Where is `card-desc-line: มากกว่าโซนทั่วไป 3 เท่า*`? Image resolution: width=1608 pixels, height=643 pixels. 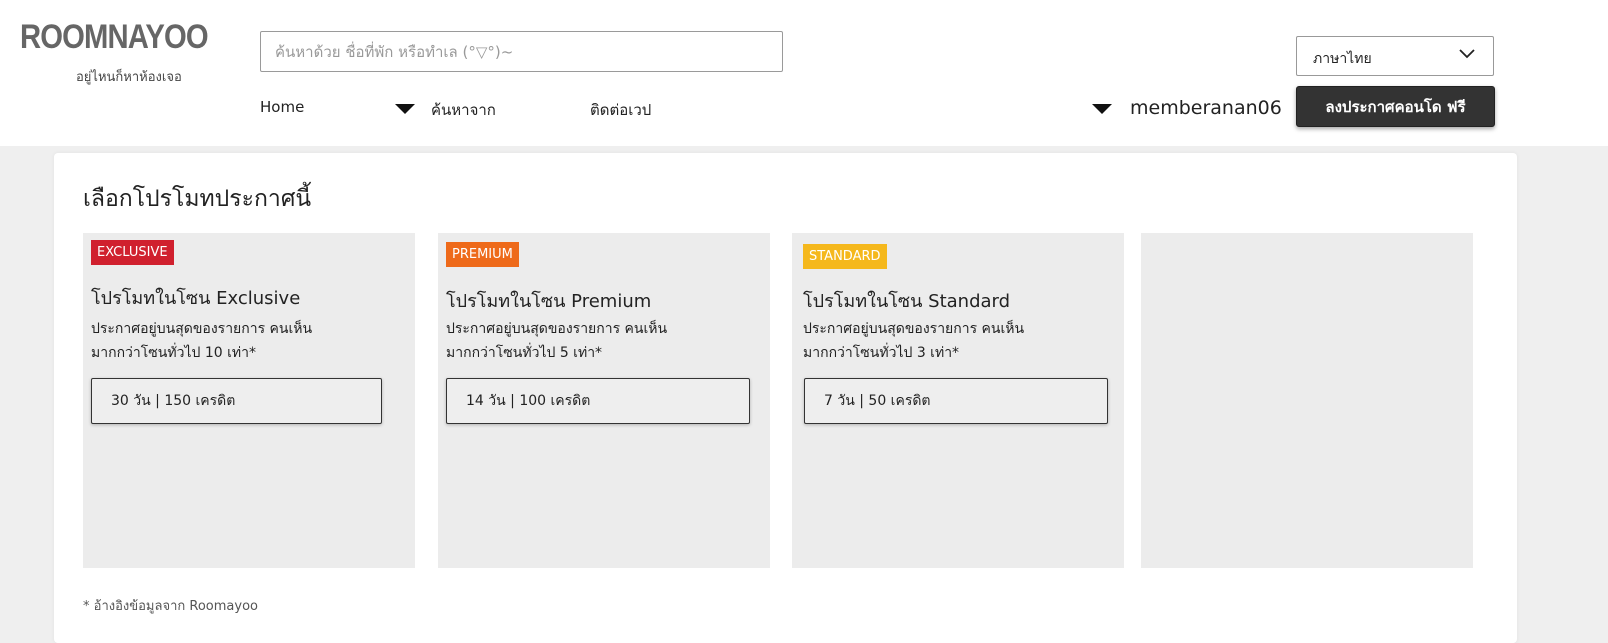 card-desc-line: มากกว่าโซนทั่วไป 3 เท่า* is located at coordinates (881, 353).